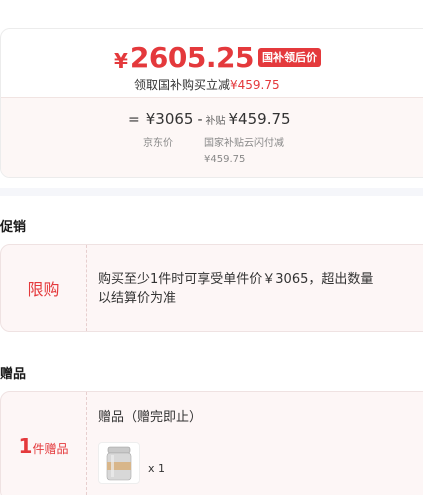  I want to click on minus-sign: -, so click(200, 120).